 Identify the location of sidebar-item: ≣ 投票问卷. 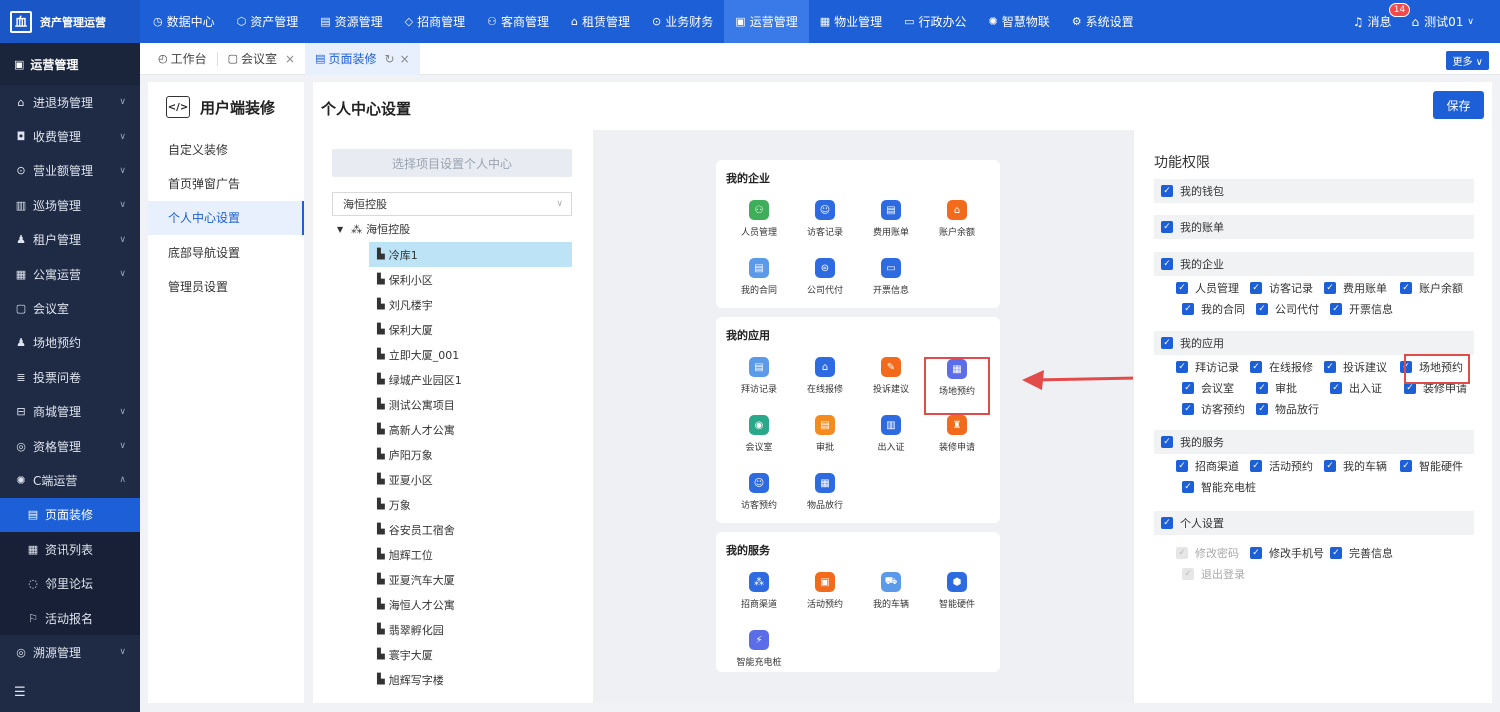
(70, 377).